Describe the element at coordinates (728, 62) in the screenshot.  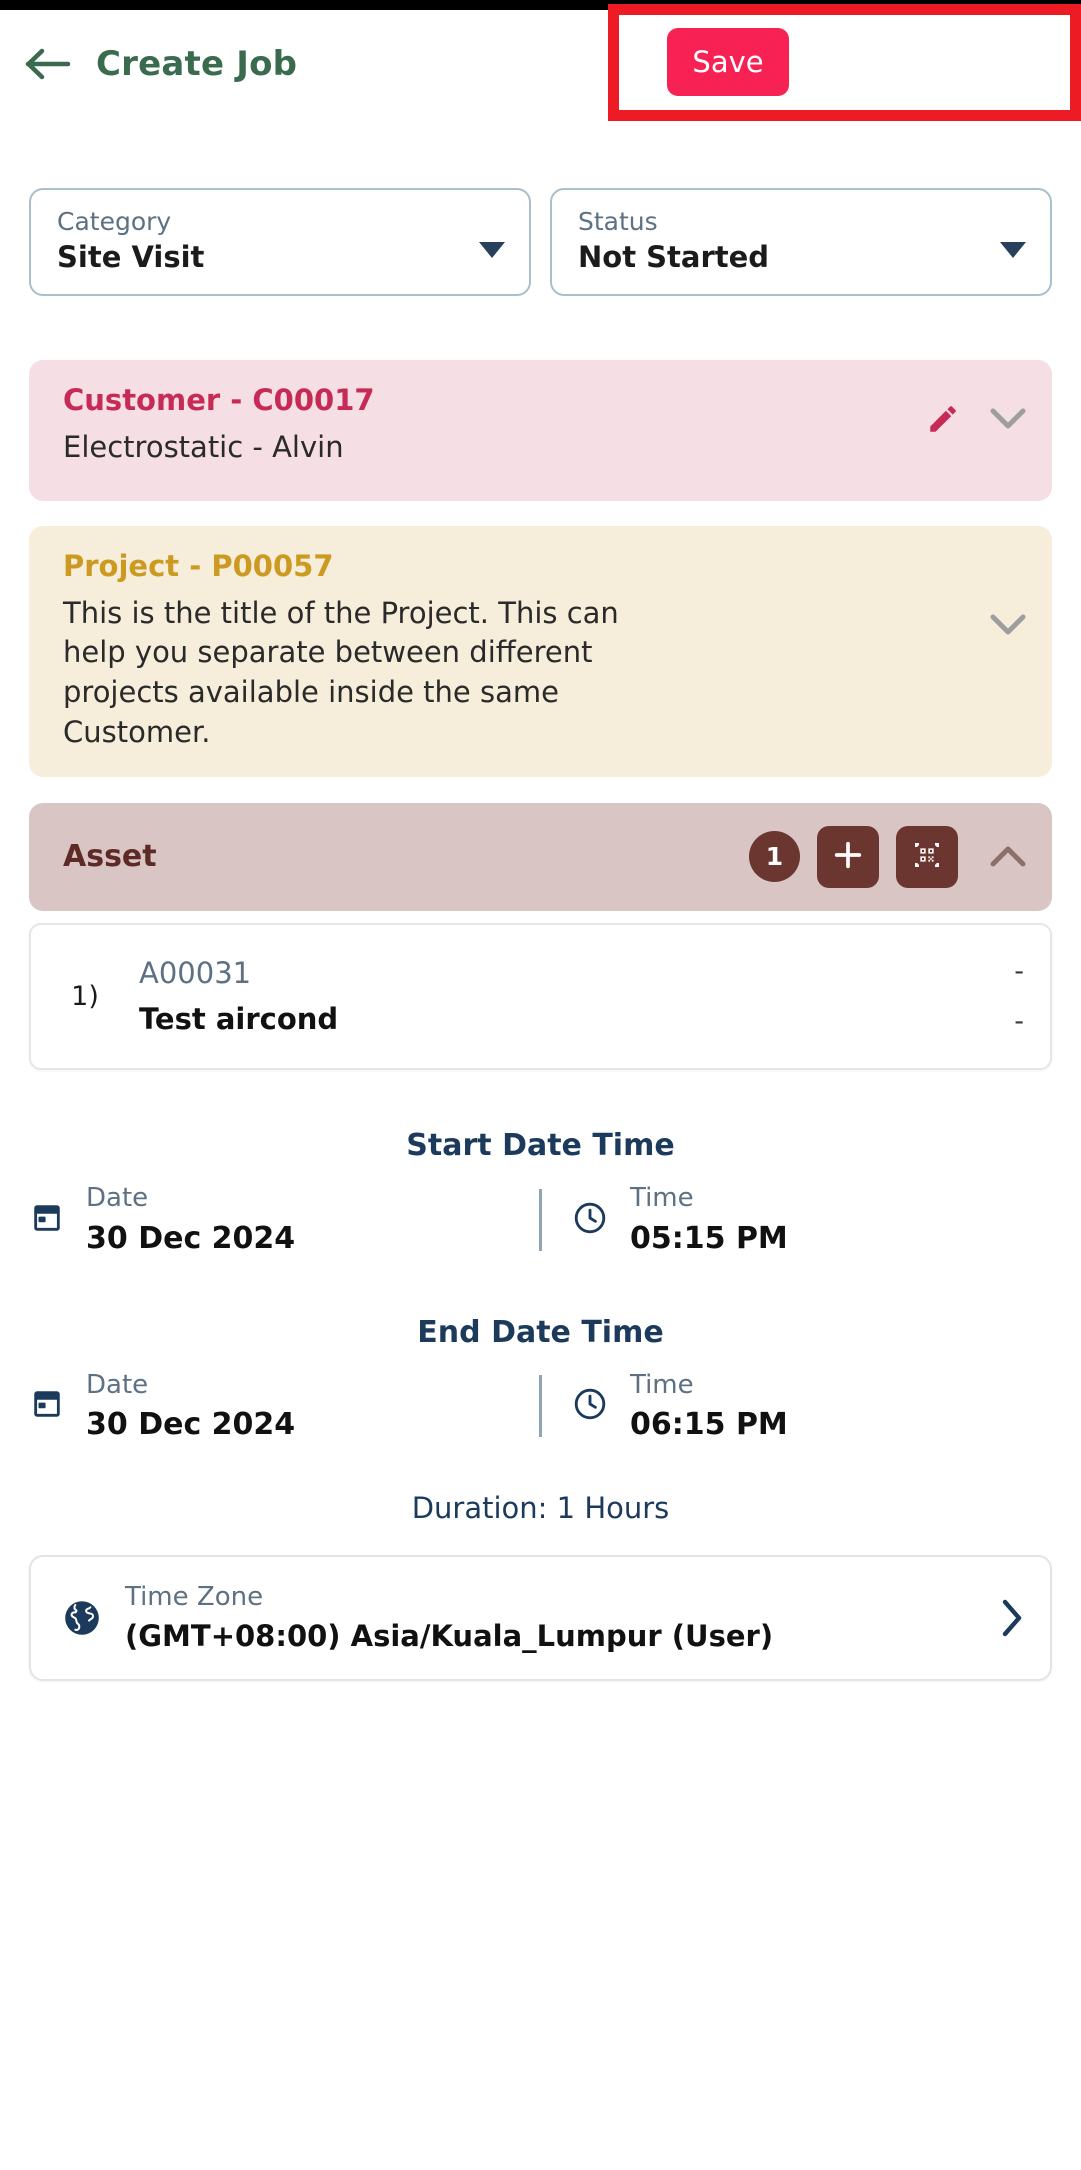
I see `save-button: Save` at that location.